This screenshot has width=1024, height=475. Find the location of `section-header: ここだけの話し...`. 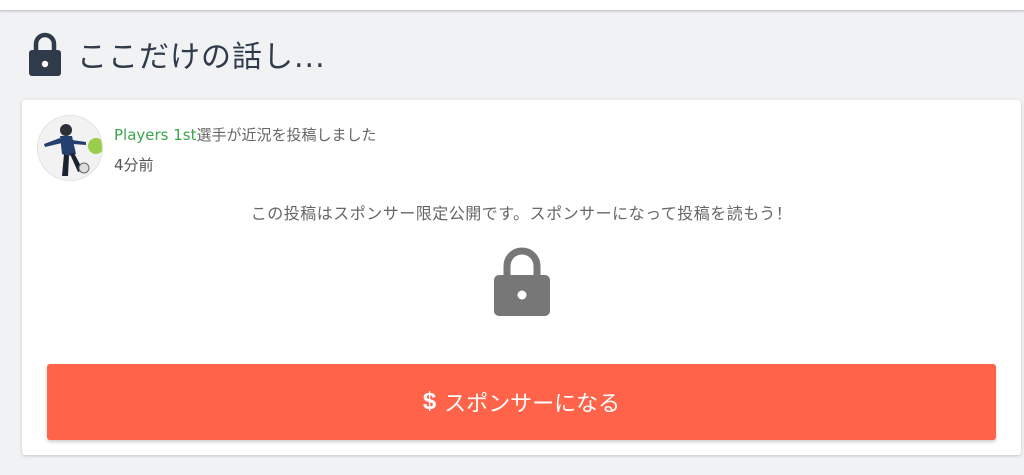

section-header: ここだけの話し... is located at coordinates (176, 54).